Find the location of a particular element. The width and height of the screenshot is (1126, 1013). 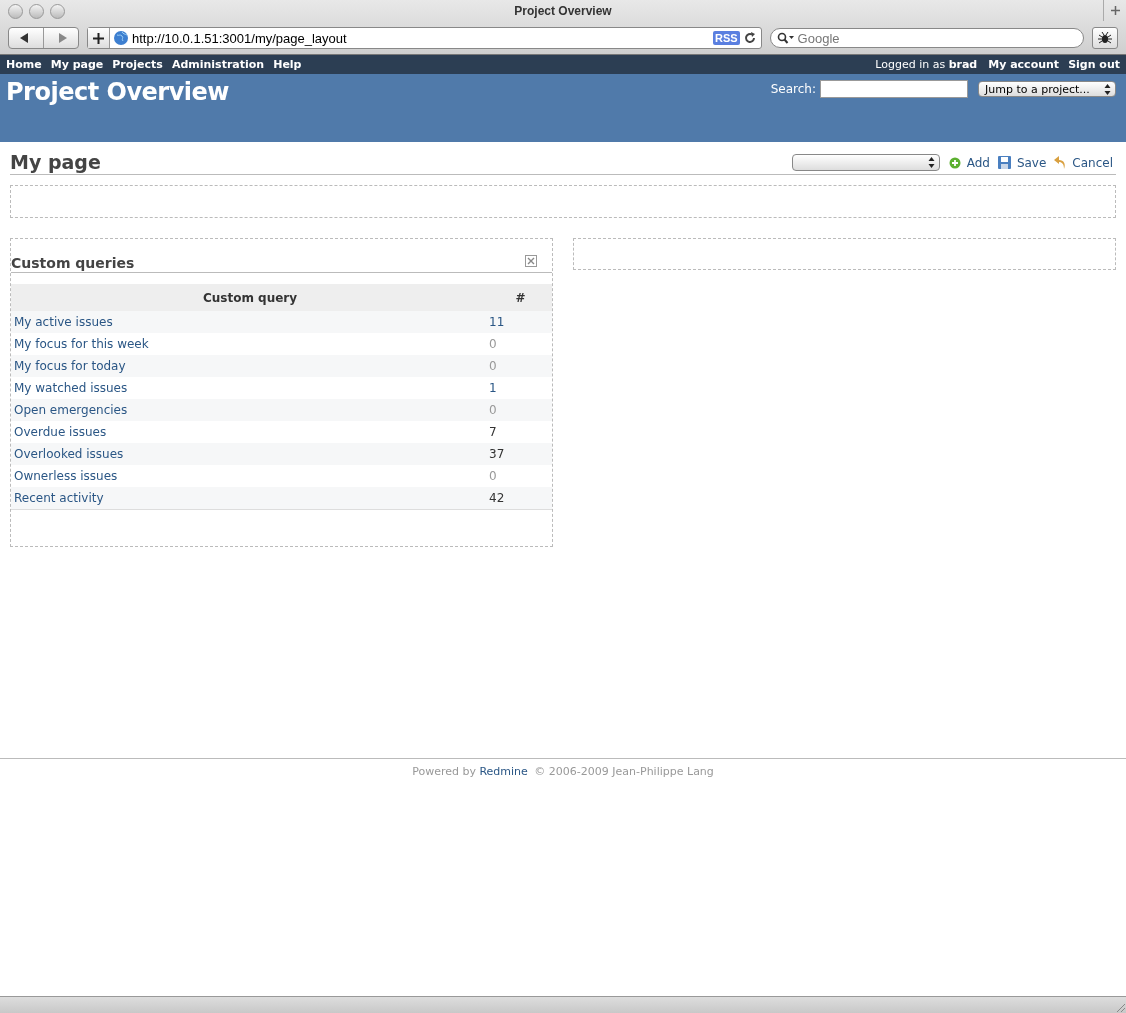

logged-in-text: Logged in as brad is located at coordinates (926, 64).